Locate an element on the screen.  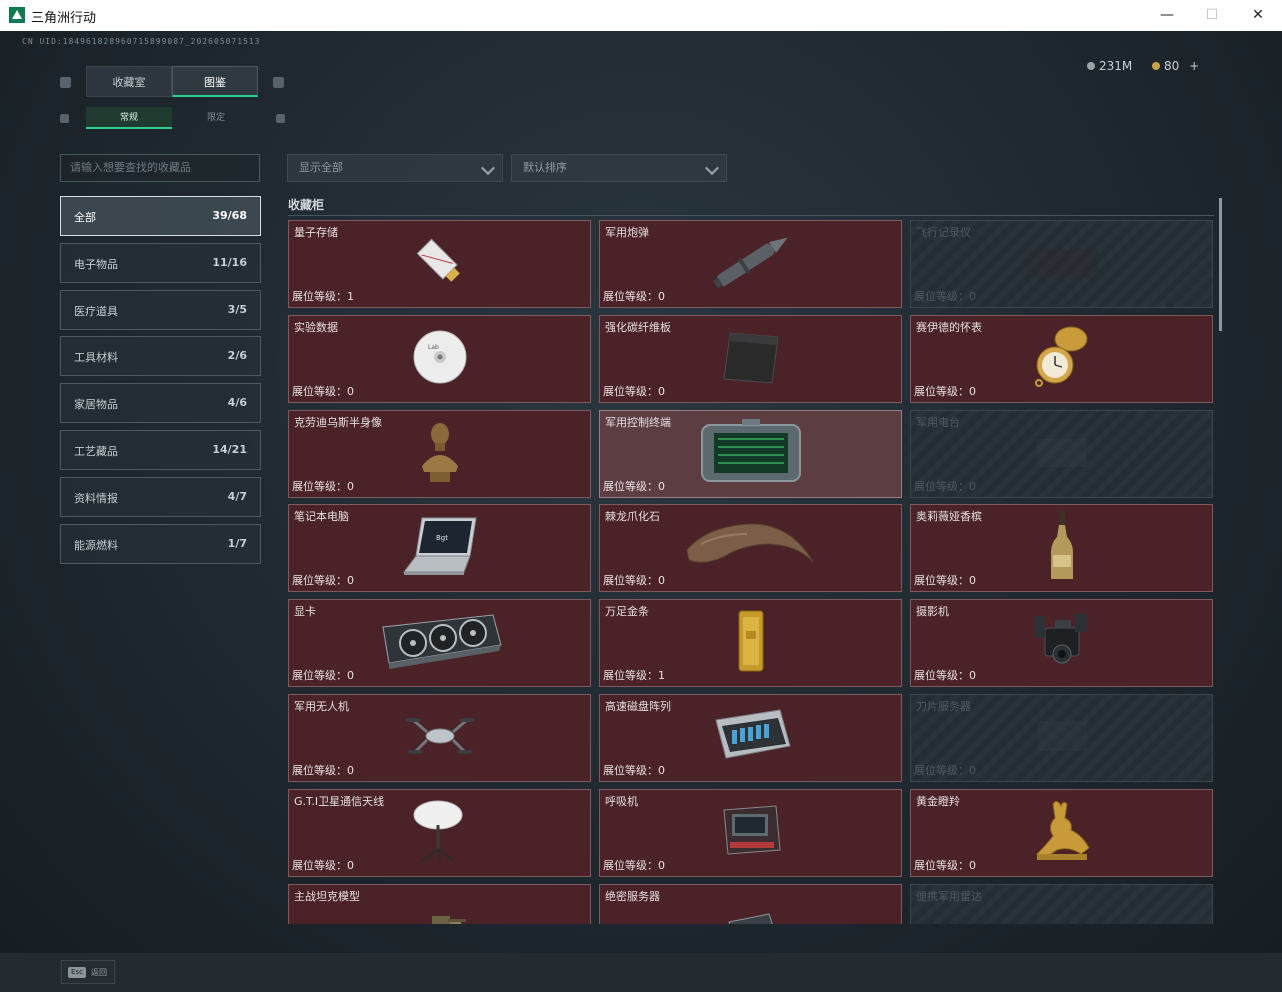
category-count: 4/7 is located at coordinates (237, 496).